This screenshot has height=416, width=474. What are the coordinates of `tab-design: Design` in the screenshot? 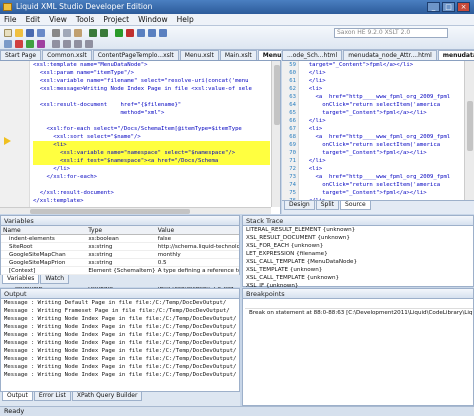 It's located at (299, 205).